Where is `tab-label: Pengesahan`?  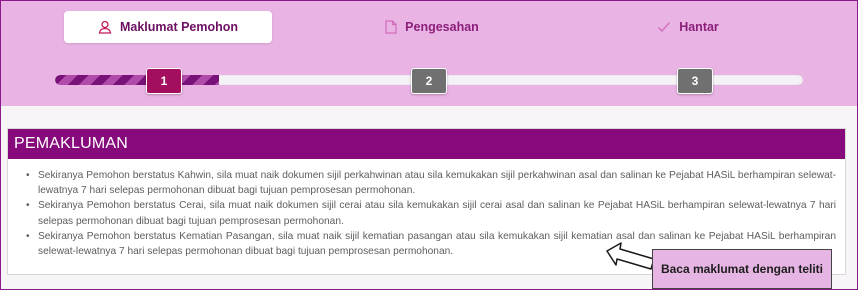
tab-label: Pengesahan is located at coordinates (442, 27).